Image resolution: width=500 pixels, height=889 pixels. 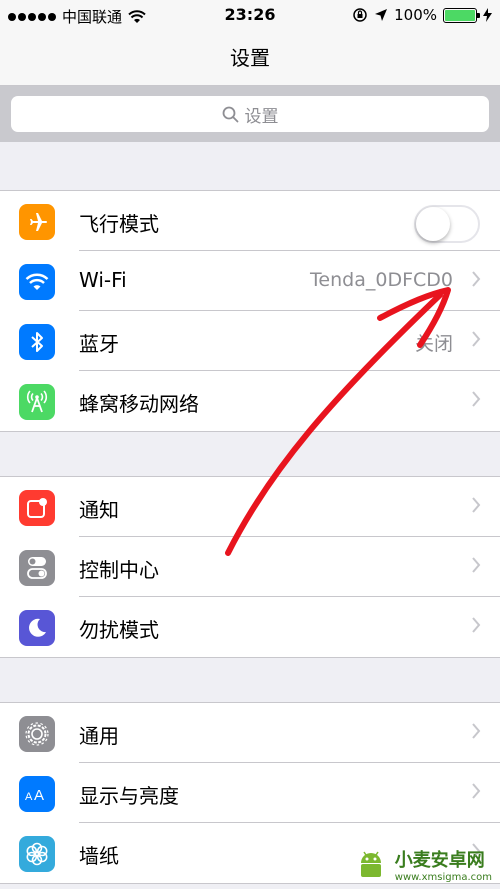 I want to click on page-title: 设置, so click(x=250, y=58).